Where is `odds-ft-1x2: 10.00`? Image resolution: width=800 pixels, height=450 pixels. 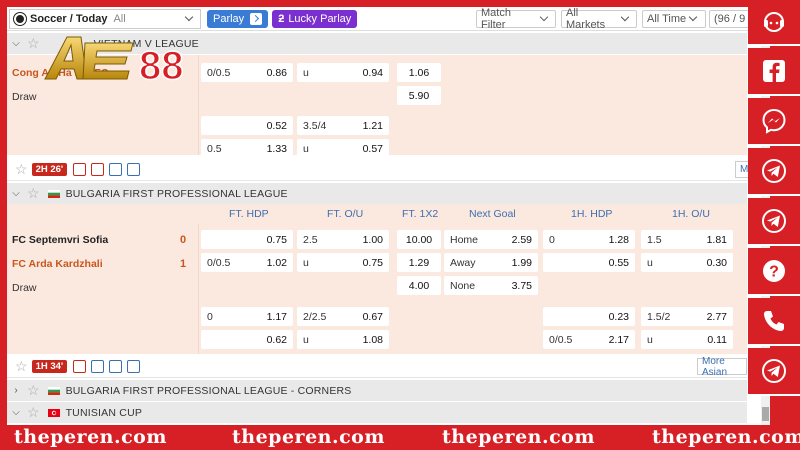 odds-ft-1x2: 10.00 is located at coordinates (419, 239).